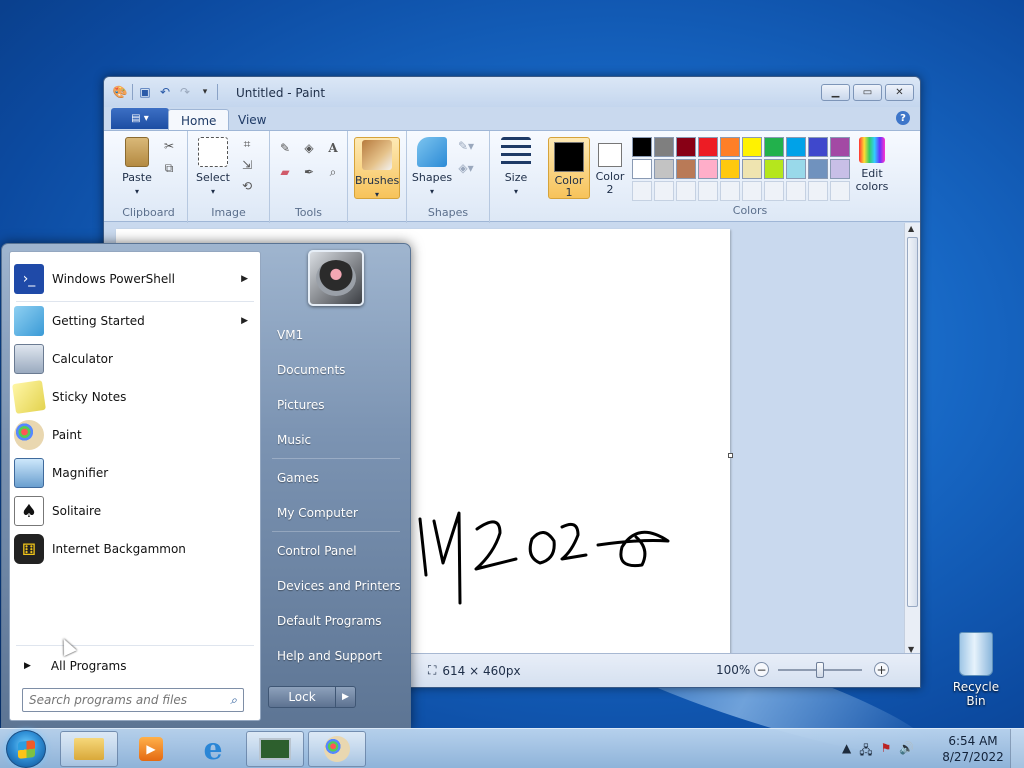 This screenshot has width=1024, height=768. Describe the element at coordinates (205, 92) in the screenshot. I see `customize-qat-icon: ▾` at that location.